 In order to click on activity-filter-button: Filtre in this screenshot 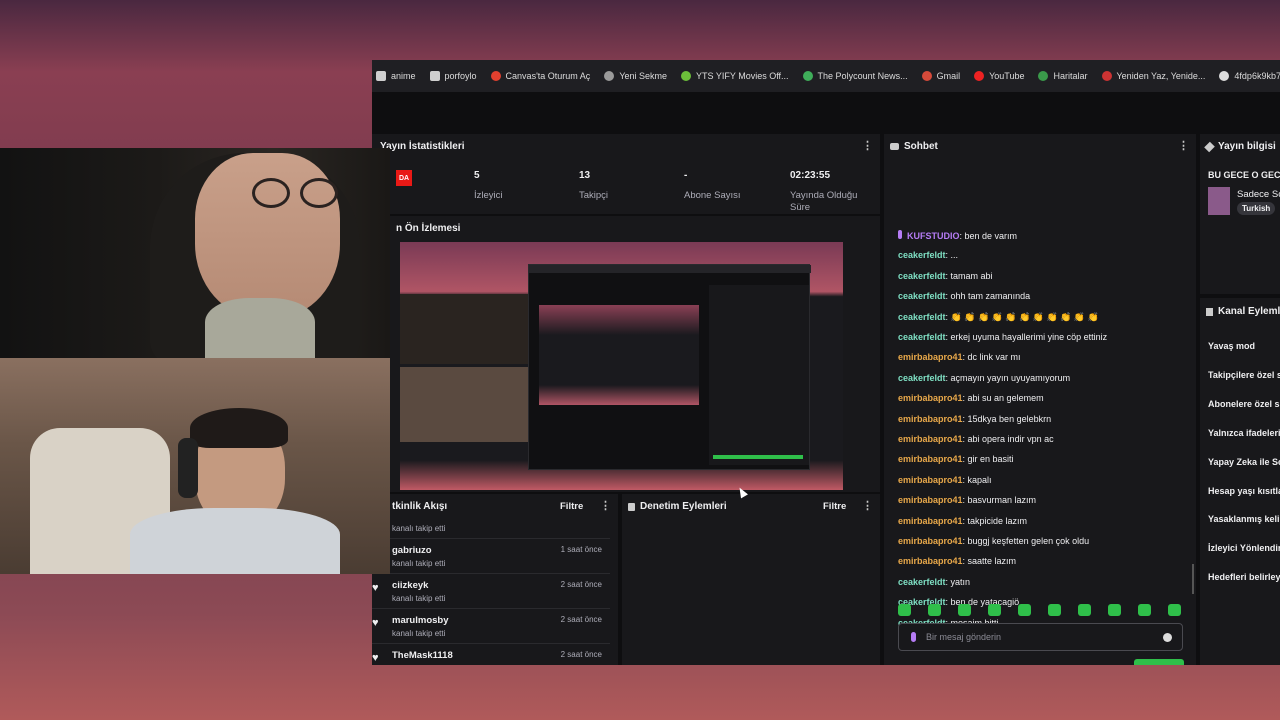, I will do `click(571, 506)`.